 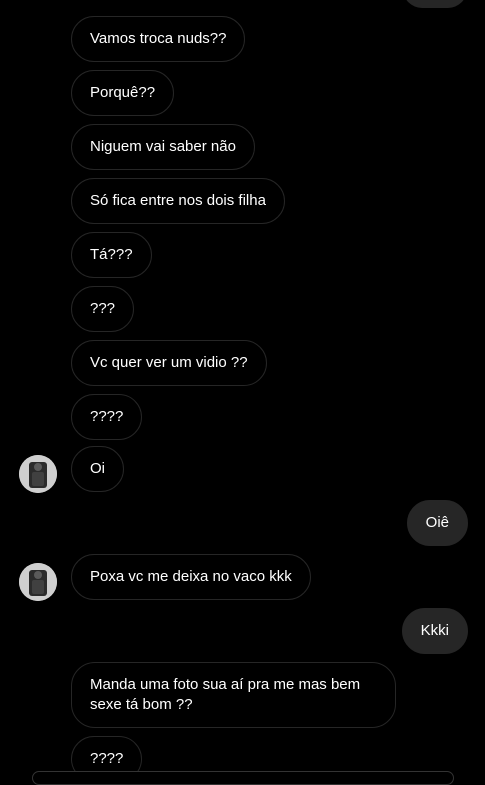 I want to click on message-bubble-received: Porquê??, so click(x=123, y=93).